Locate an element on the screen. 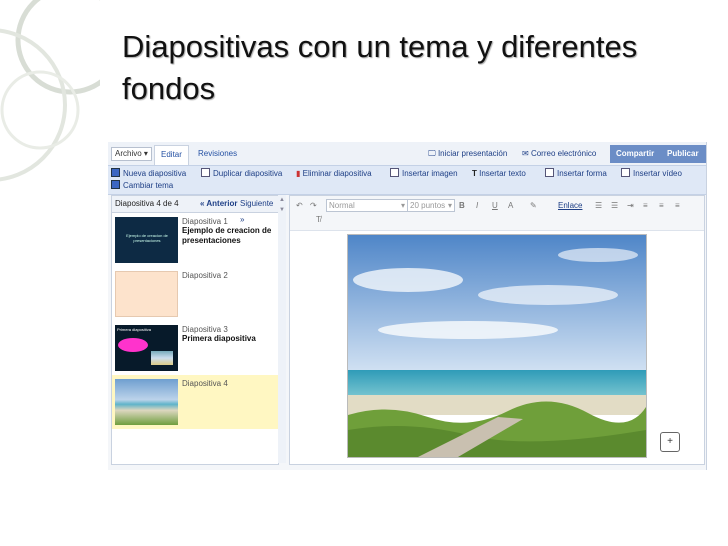  insertar-forma-button: Insertar forma is located at coordinates (576, 174).